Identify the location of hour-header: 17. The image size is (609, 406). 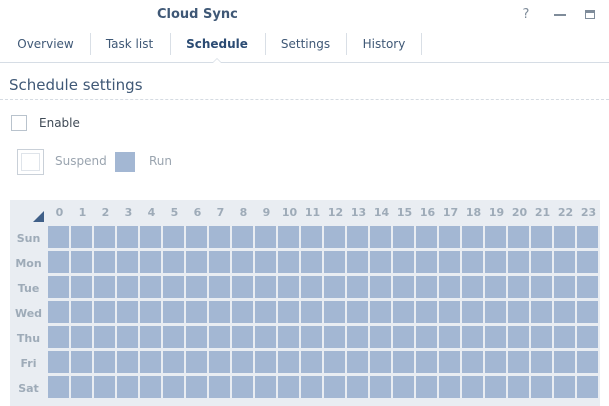
(450, 212).